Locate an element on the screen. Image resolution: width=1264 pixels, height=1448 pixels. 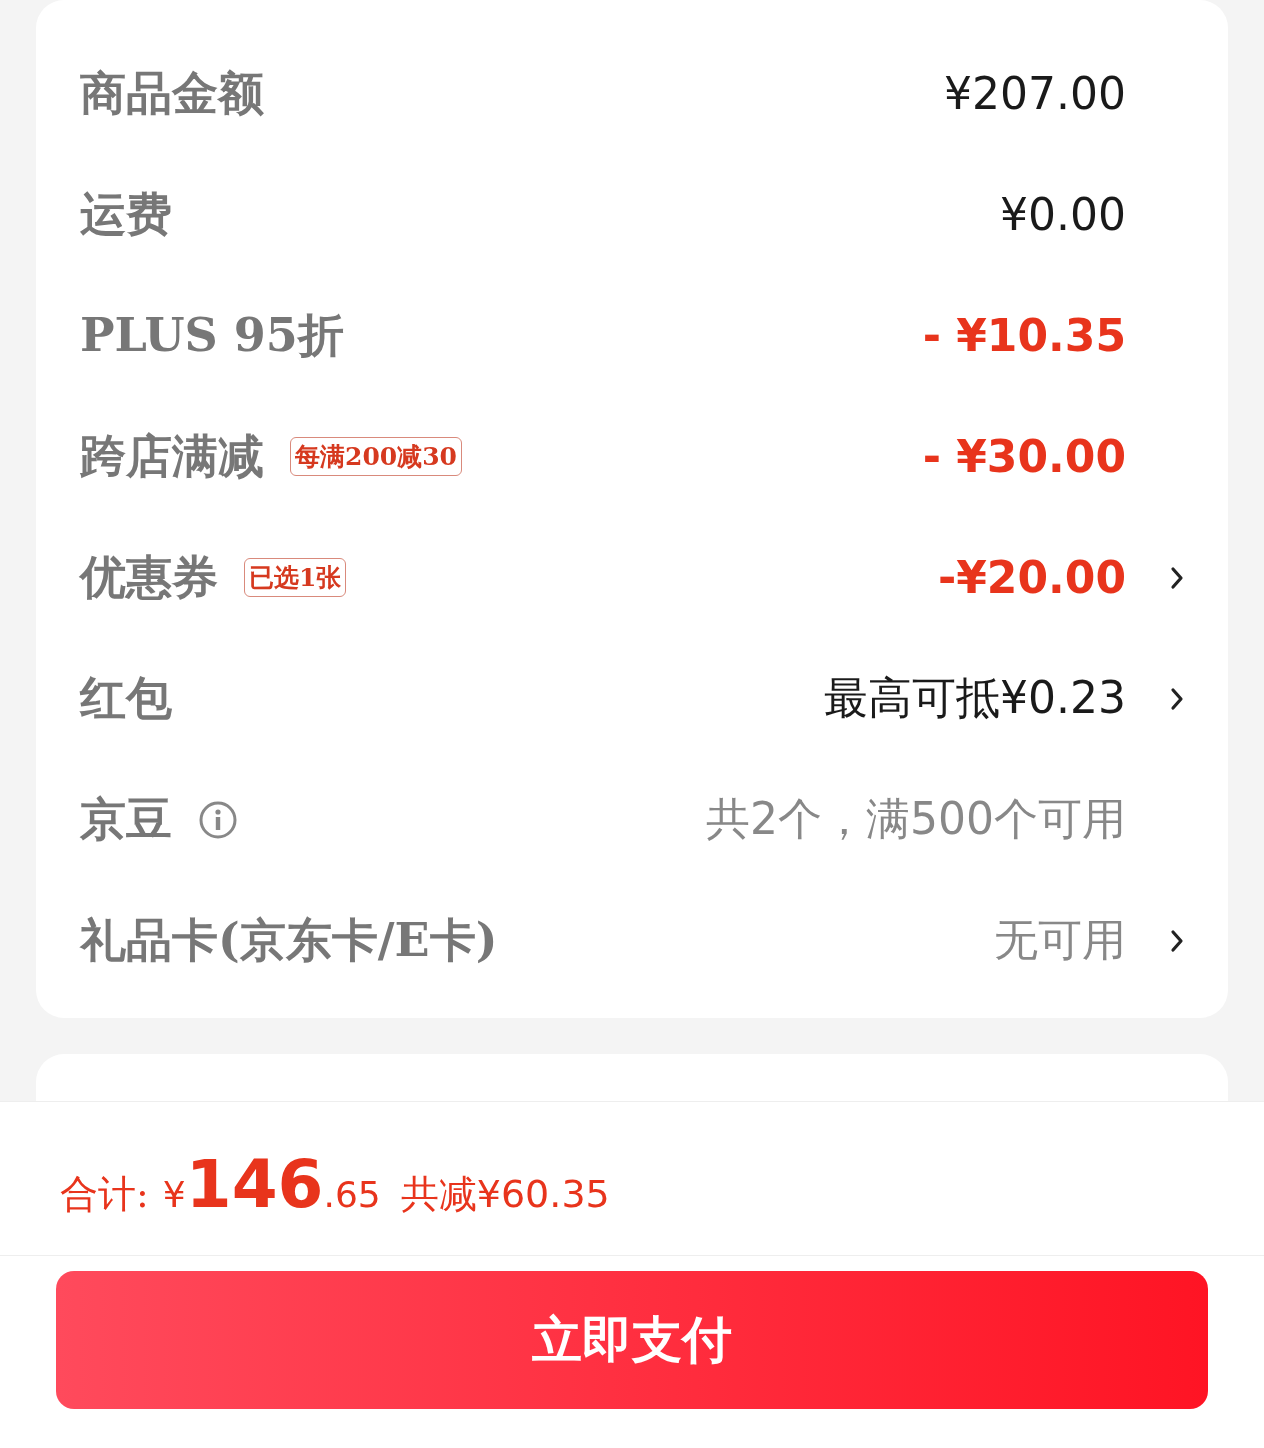
row-label: 红包 is located at coordinates (126, 698).